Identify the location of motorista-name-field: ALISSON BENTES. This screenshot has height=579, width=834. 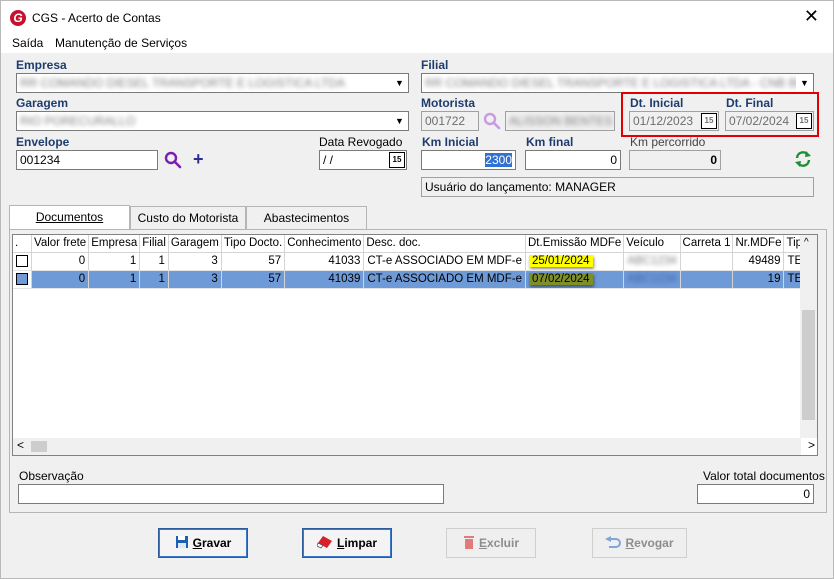
(560, 121).